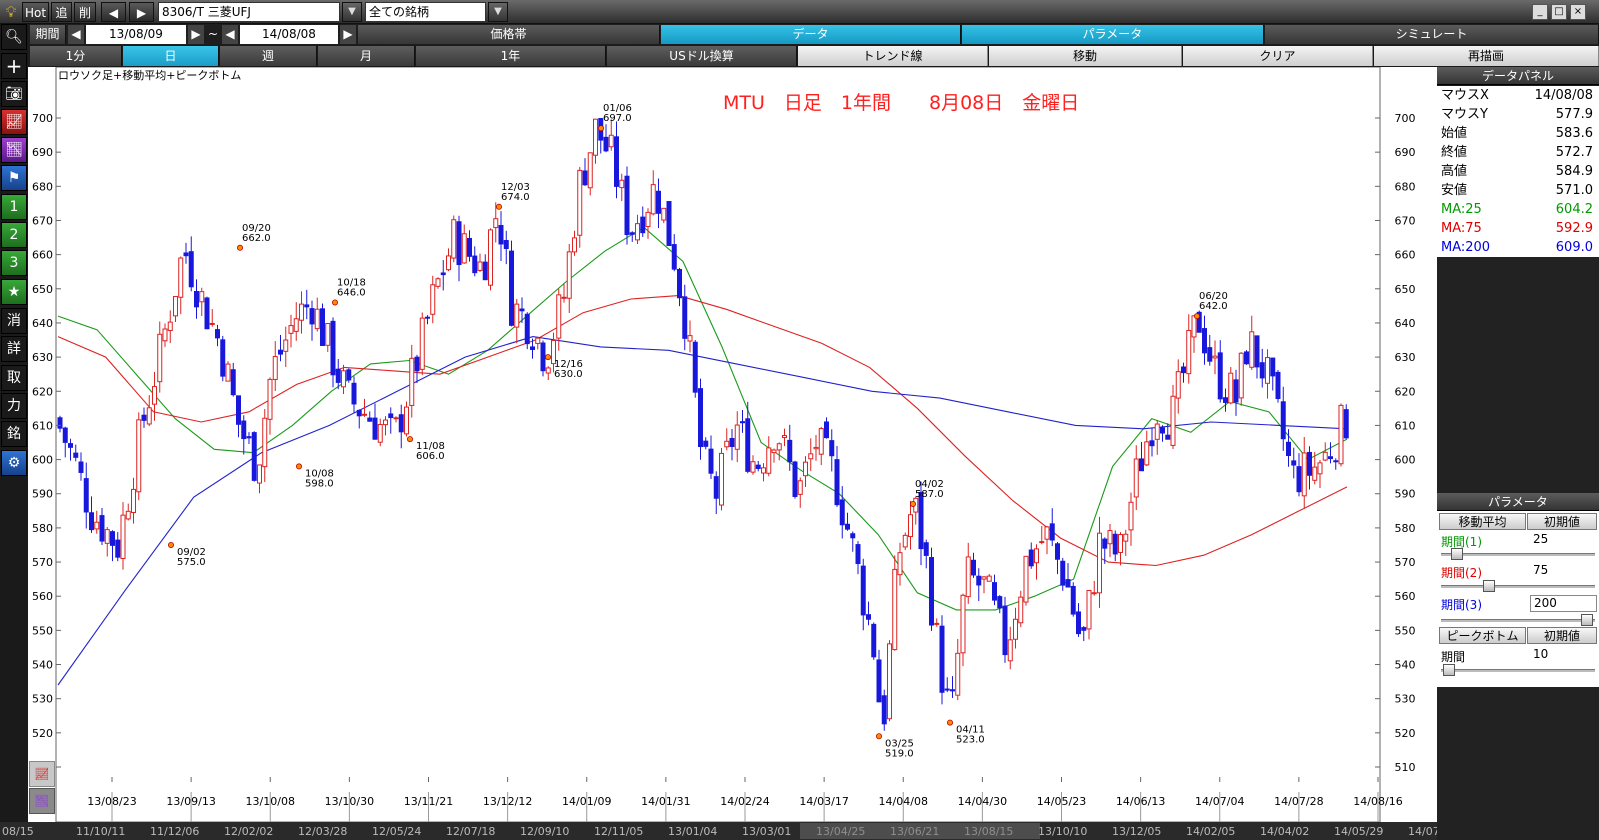 The image size is (1599, 840). Describe the element at coordinates (348, 34) in the screenshot. I see `end-next-icon: ▶` at that location.